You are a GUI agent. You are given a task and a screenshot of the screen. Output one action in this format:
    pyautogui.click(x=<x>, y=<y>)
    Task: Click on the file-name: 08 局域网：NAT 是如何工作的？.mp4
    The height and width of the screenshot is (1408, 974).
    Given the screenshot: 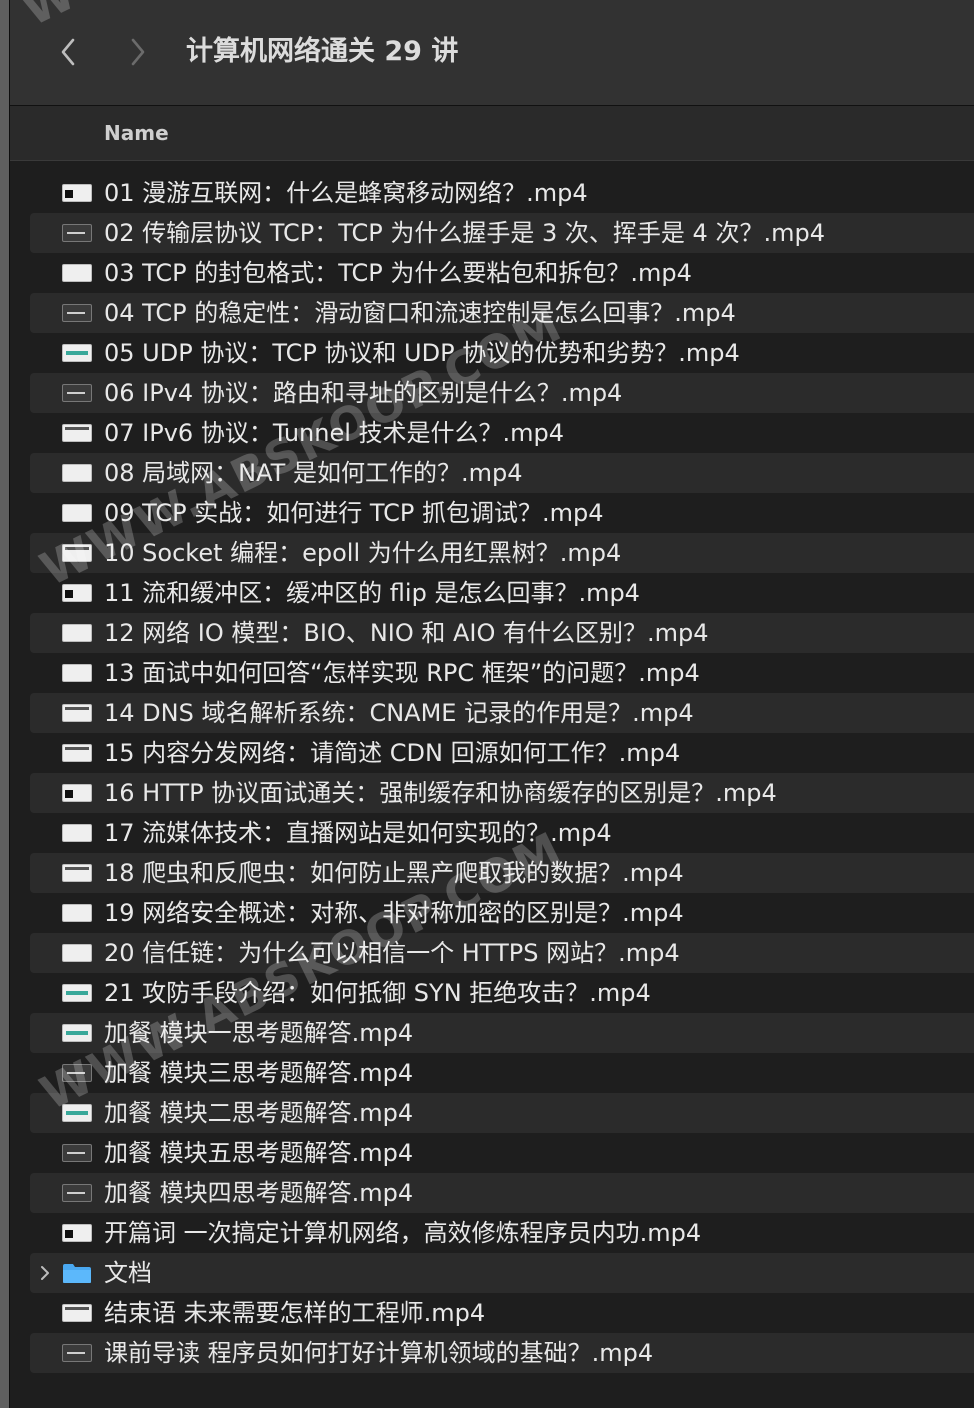 What is the action you would take?
    pyautogui.click(x=313, y=473)
    